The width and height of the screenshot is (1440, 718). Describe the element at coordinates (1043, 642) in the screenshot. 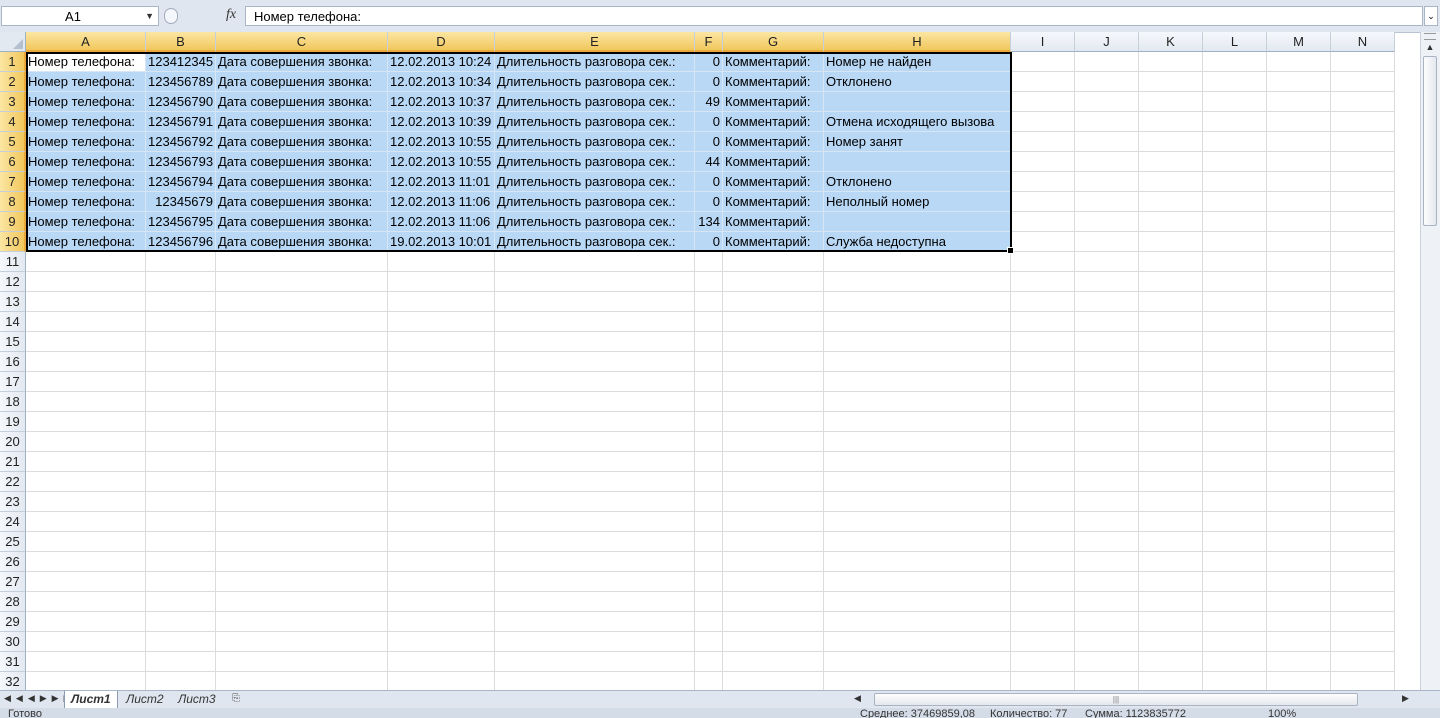

I see `cell-i30` at that location.